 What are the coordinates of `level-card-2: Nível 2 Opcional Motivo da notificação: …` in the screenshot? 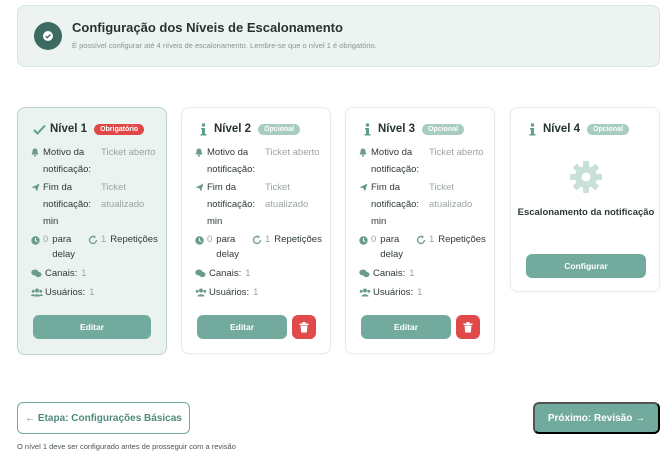 It's located at (256, 230).